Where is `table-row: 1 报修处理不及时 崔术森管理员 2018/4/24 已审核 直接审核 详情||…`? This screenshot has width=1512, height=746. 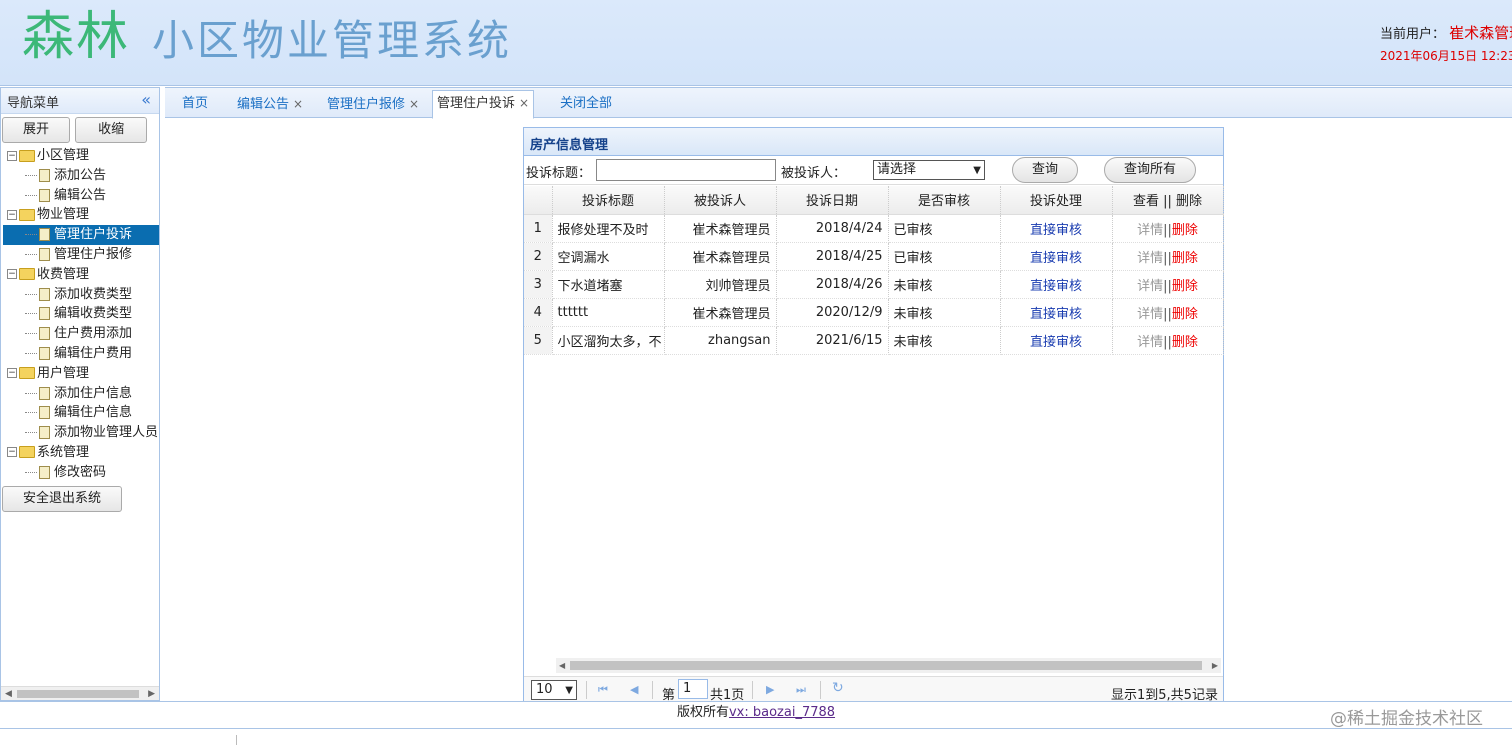
table-row: 1 报修处理不及时 崔术森管理员 2018/4/24 已审核 直接审核 详情||… is located at coordinates (874, 228).